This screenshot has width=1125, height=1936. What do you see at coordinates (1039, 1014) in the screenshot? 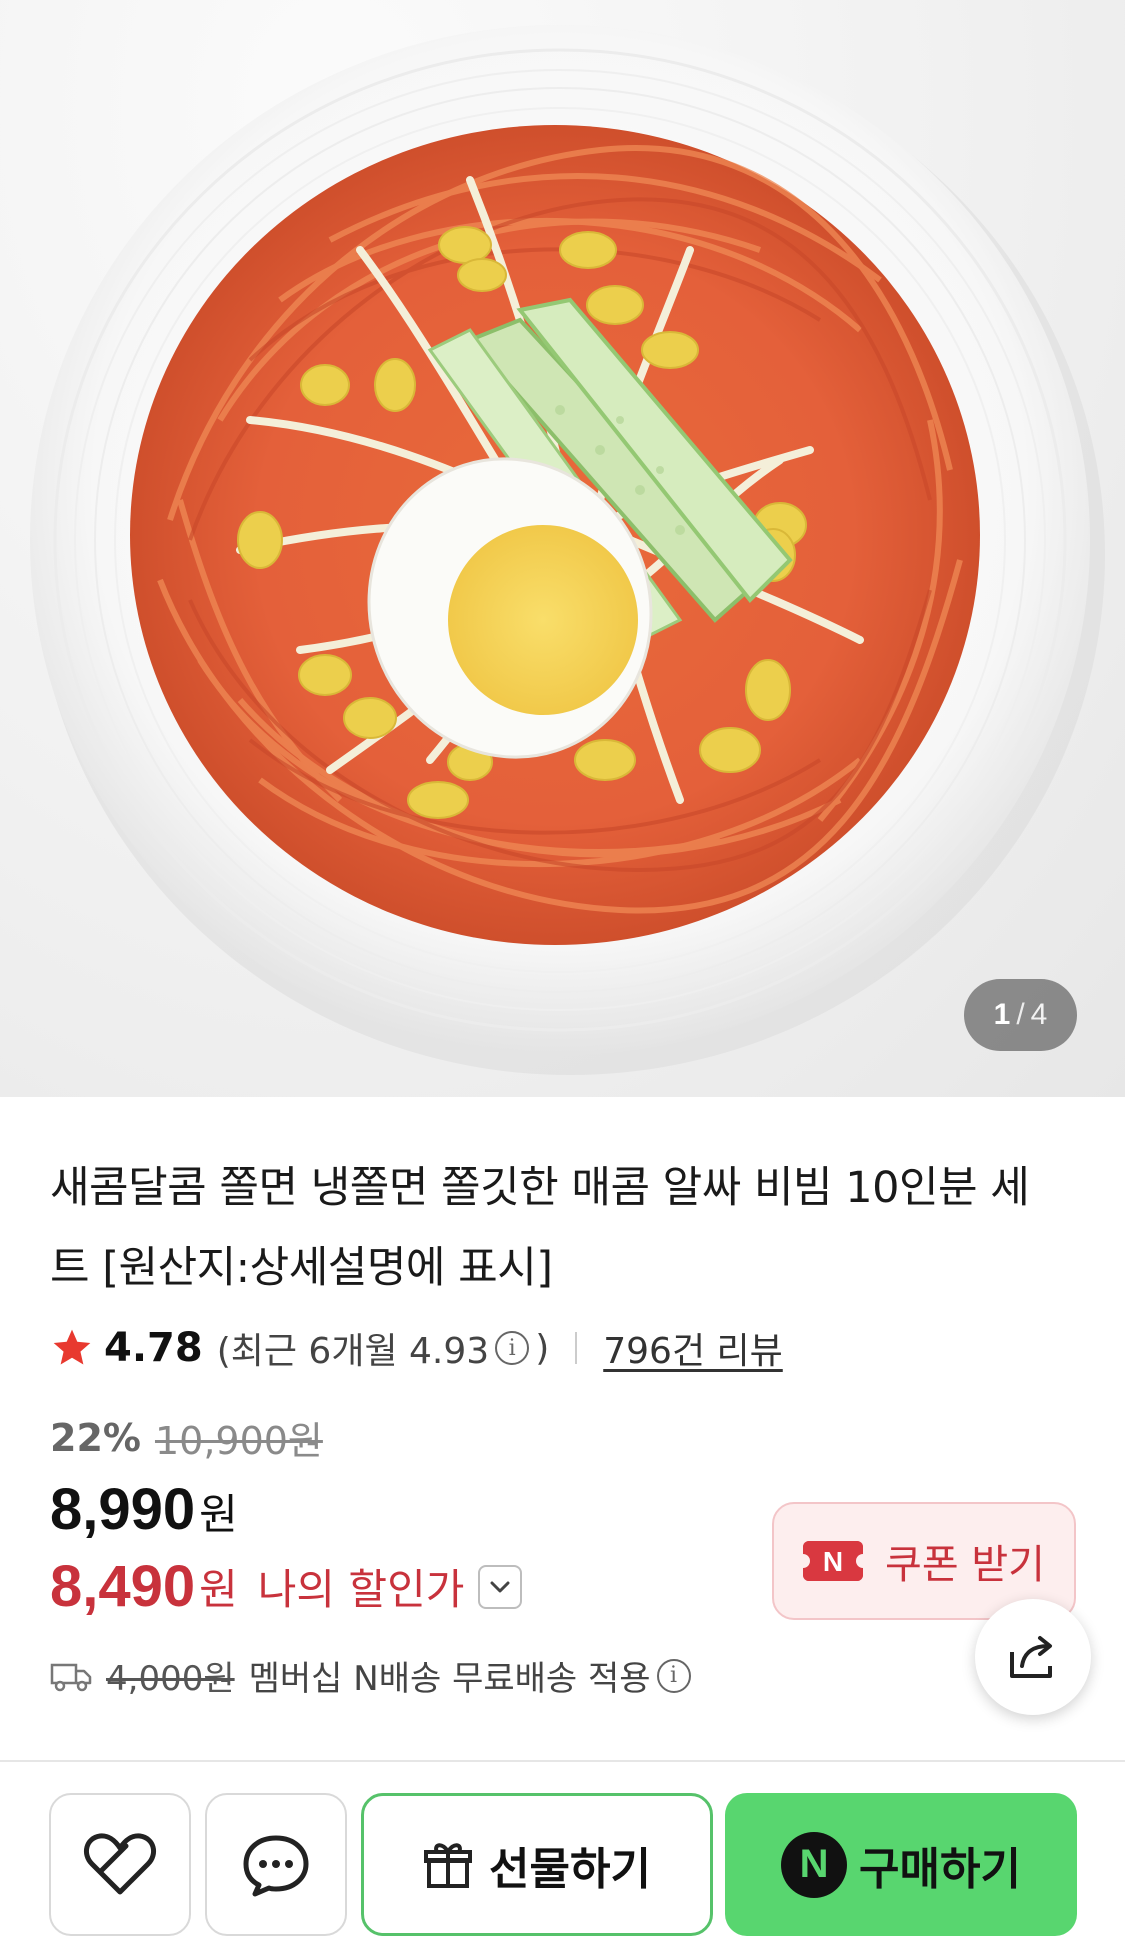
I see `pager-total: 4` at bounding box center [1039, 1014].